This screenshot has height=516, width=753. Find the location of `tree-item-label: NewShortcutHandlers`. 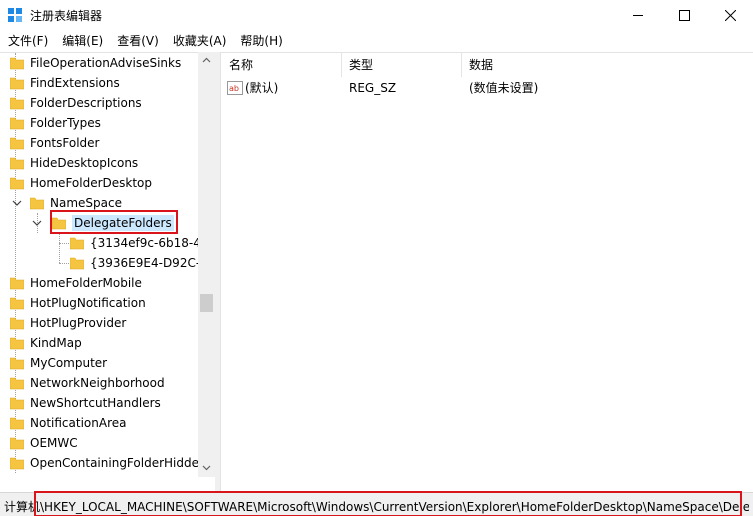

tree-item-label: NewShortcutHandlers is located at coordinates (95, 403).